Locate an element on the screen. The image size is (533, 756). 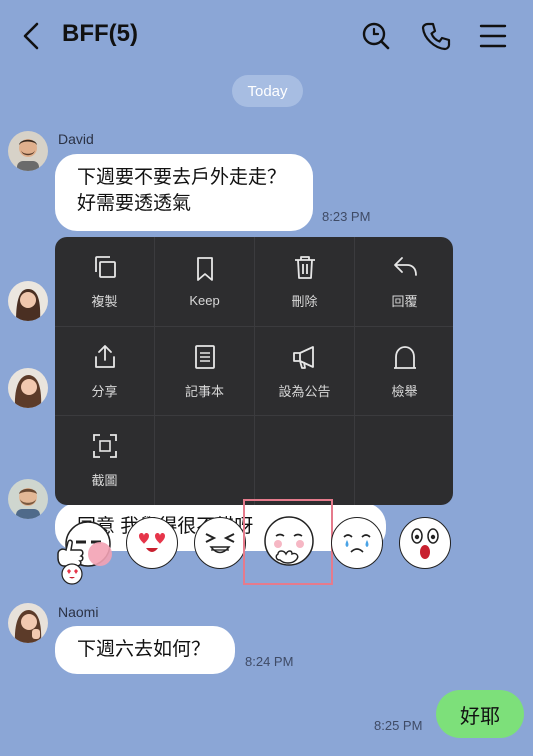
menu-item-delete: 刪除 is located at coordinates (304, 281).